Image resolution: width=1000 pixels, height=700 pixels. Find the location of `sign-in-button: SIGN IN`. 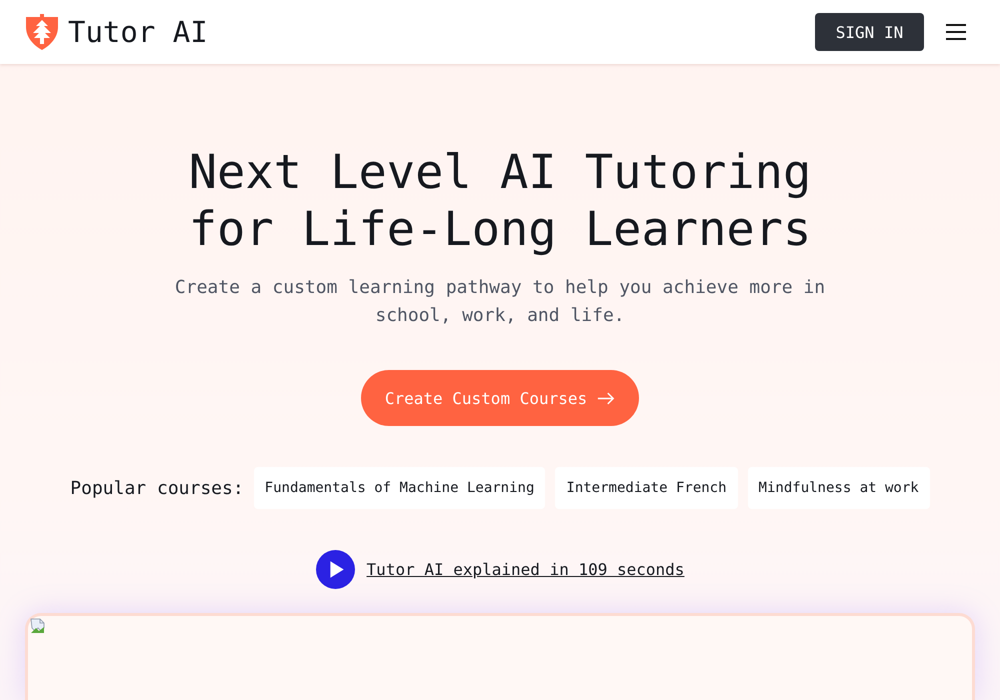

sign-in-button: SIGN IN is located at coordinates (869, 32).